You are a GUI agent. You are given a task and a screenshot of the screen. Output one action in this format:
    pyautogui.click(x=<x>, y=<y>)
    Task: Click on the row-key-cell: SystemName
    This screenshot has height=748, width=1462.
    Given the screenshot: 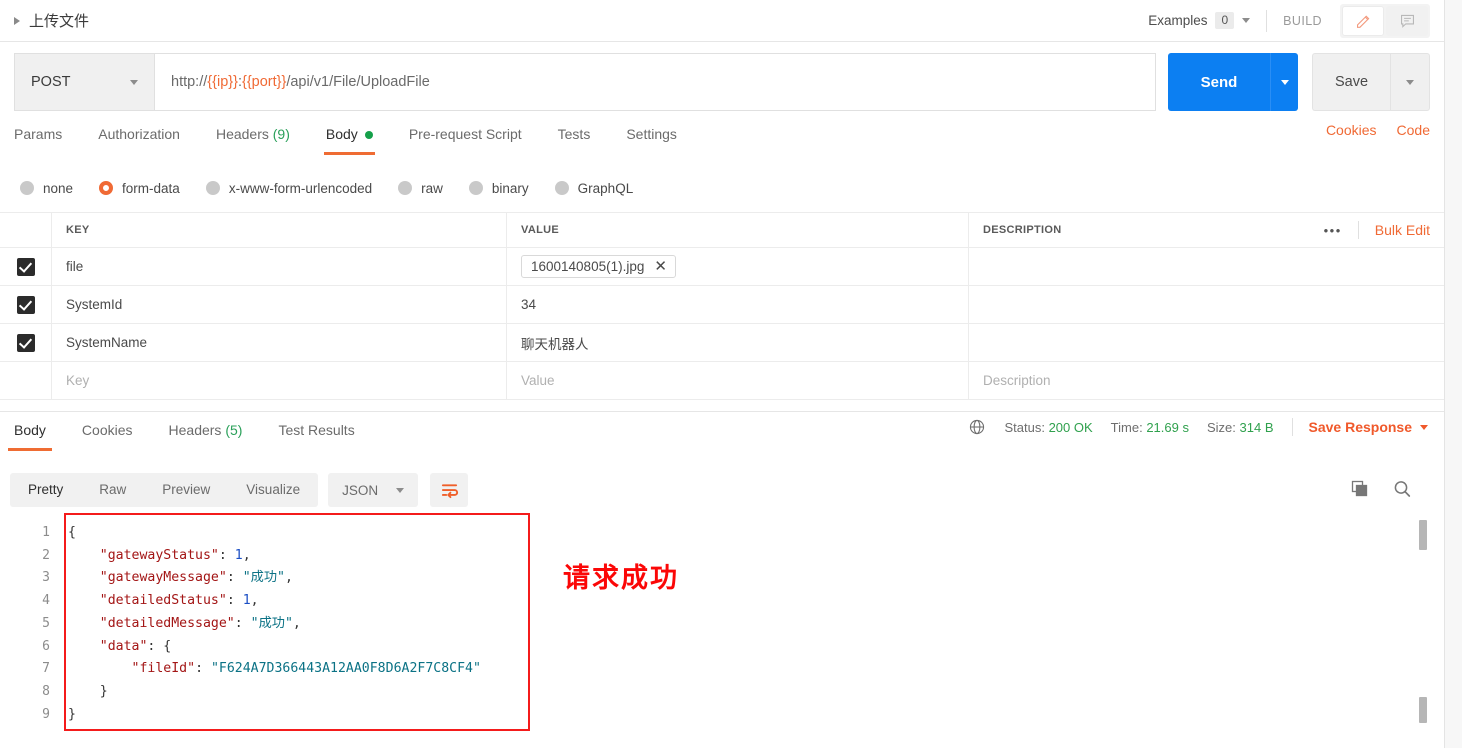 What is the action you would take?
    pyautogui.click(x=279, y=342)
    